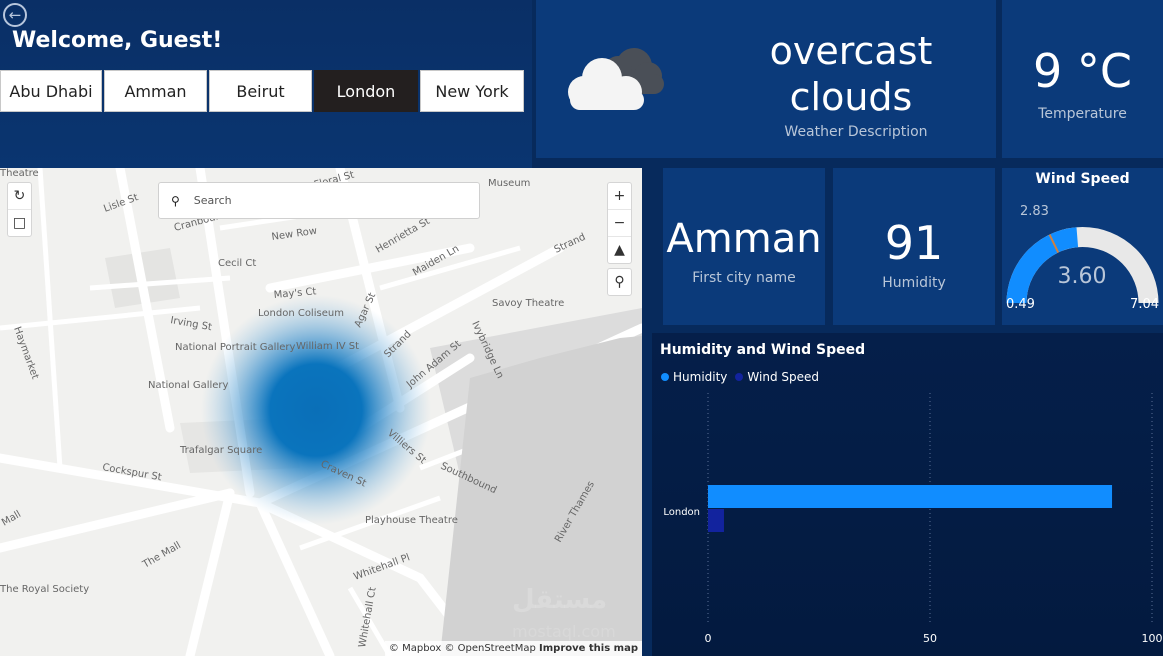 The height and width of the screenshot is (656, 1163). What do you see at coordinates (716, 520) in the screenshot?
I see `bar-wind-speed` at bounding box center [716, 520].